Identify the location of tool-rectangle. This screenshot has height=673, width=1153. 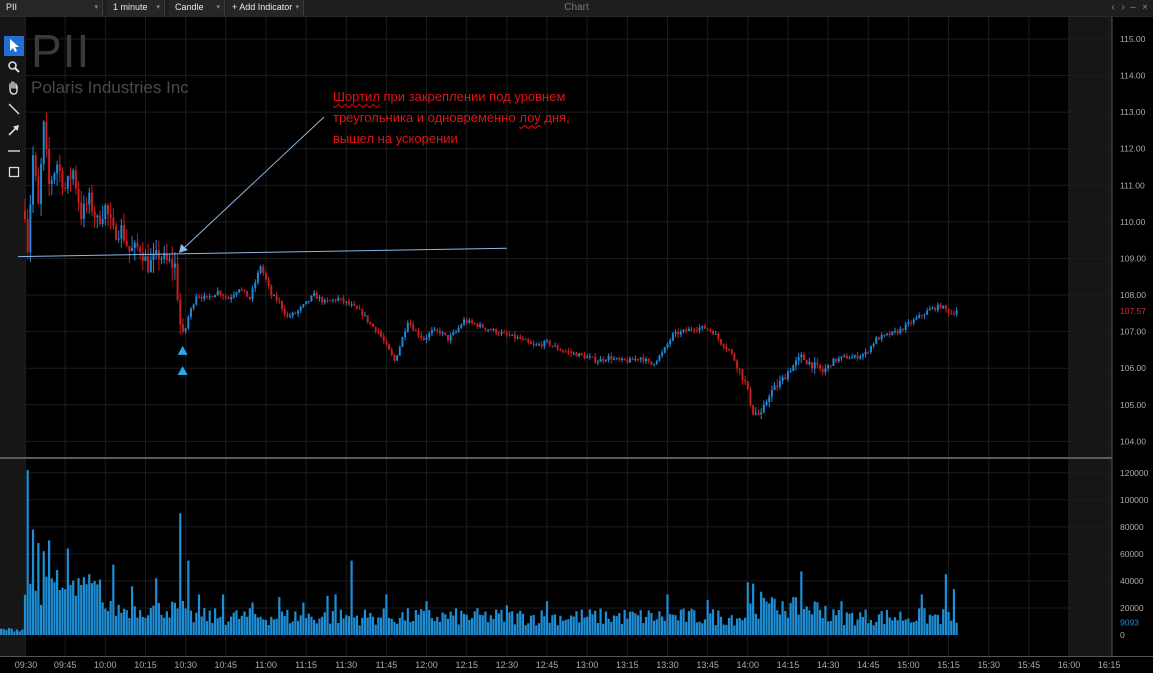
(14, 172).